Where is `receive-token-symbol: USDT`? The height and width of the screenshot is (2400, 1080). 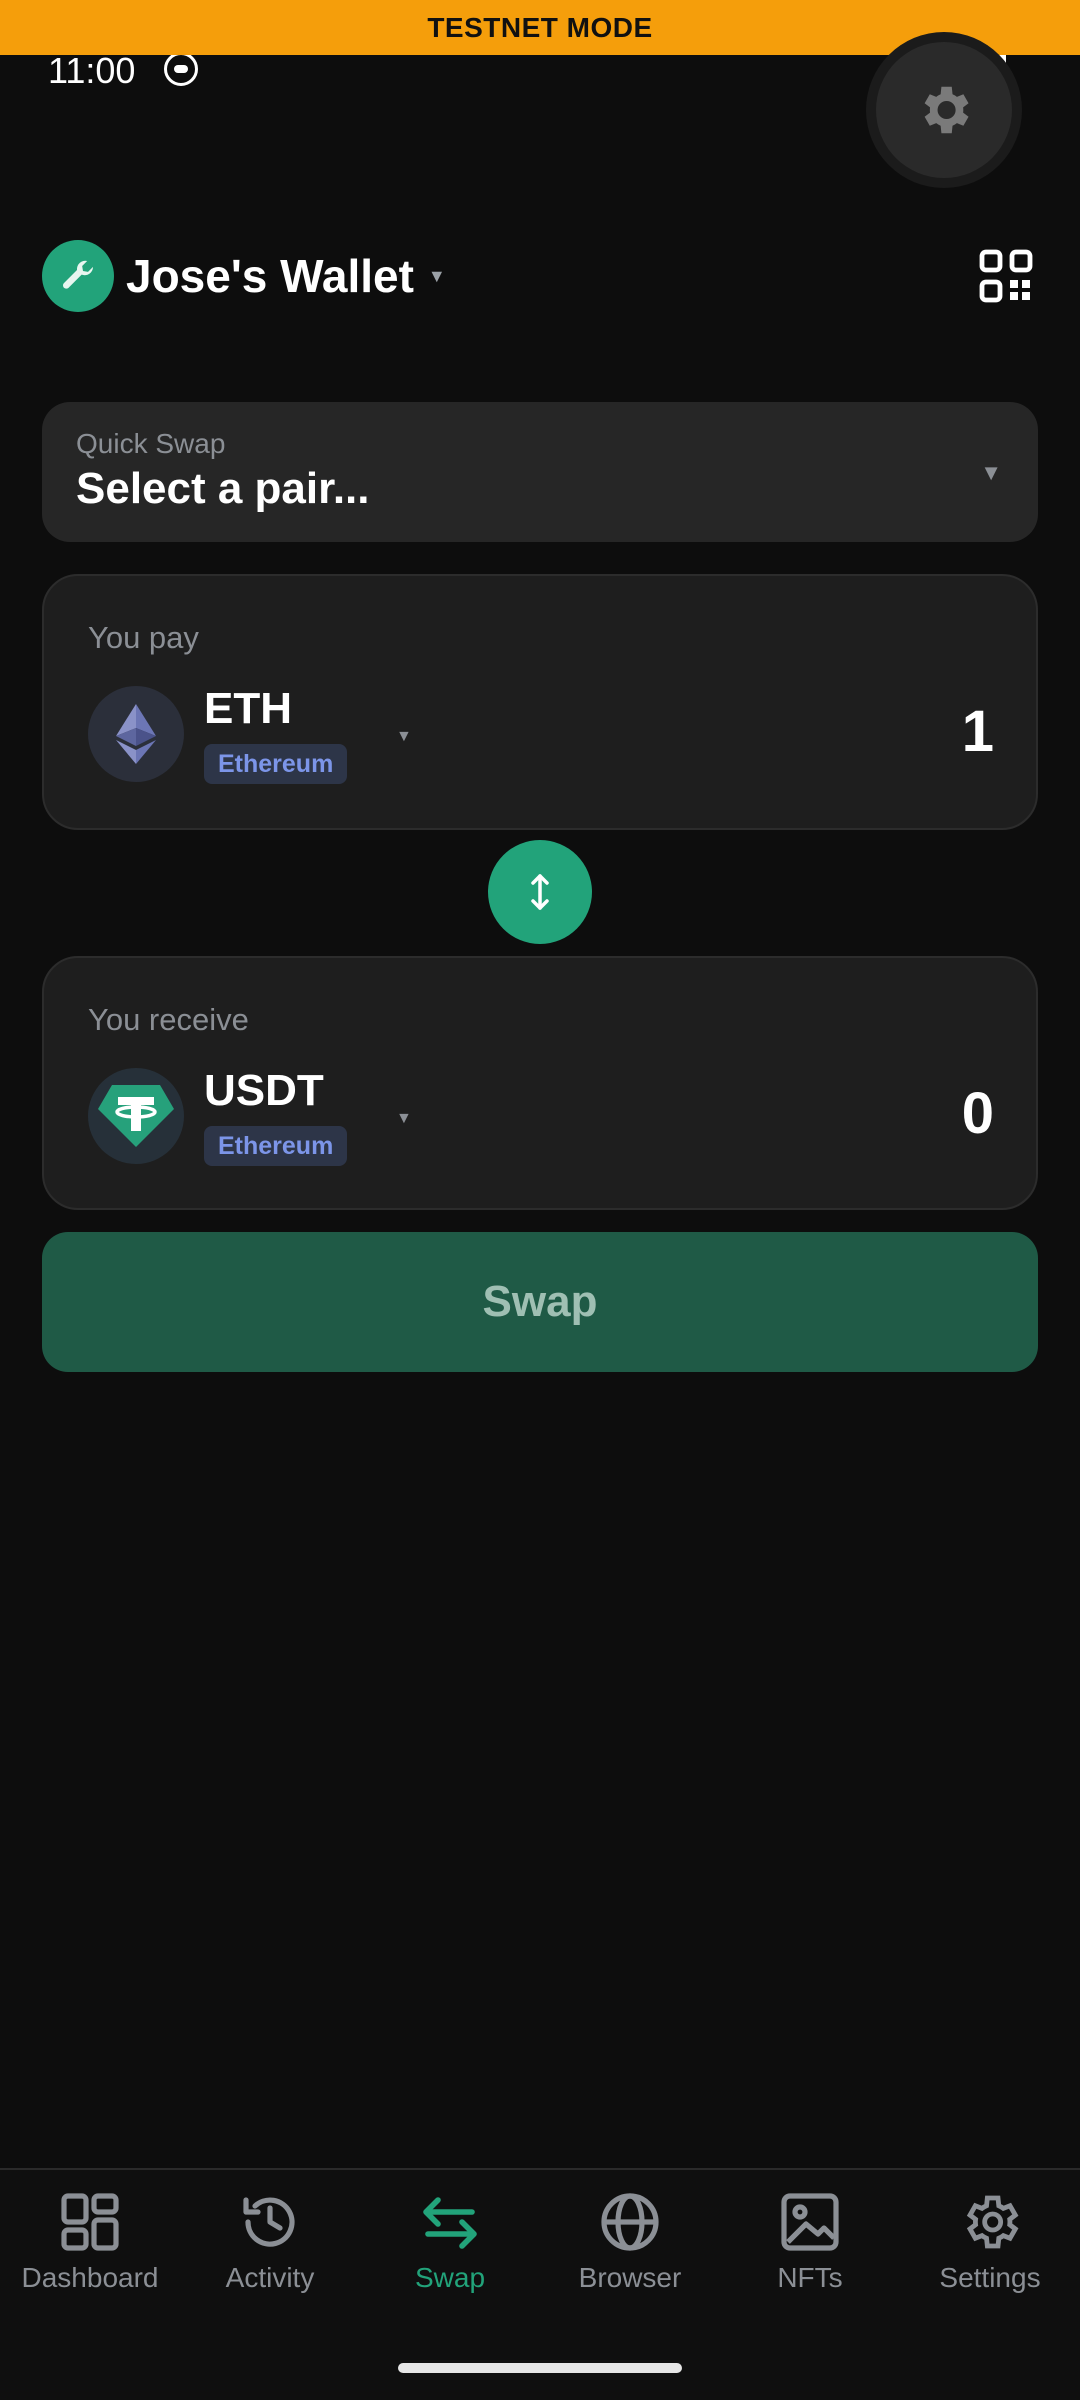
receive-token-symbol: USDT is located at coordinates (264, 1091).